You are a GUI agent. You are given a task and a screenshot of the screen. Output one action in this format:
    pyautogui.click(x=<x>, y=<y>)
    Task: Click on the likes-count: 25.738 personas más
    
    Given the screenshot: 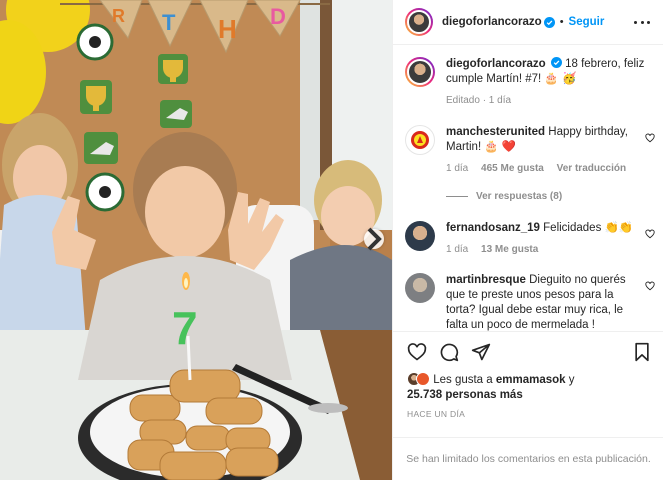 What is the action you would take?
    pyautogui.click(x=465, y=395)
    